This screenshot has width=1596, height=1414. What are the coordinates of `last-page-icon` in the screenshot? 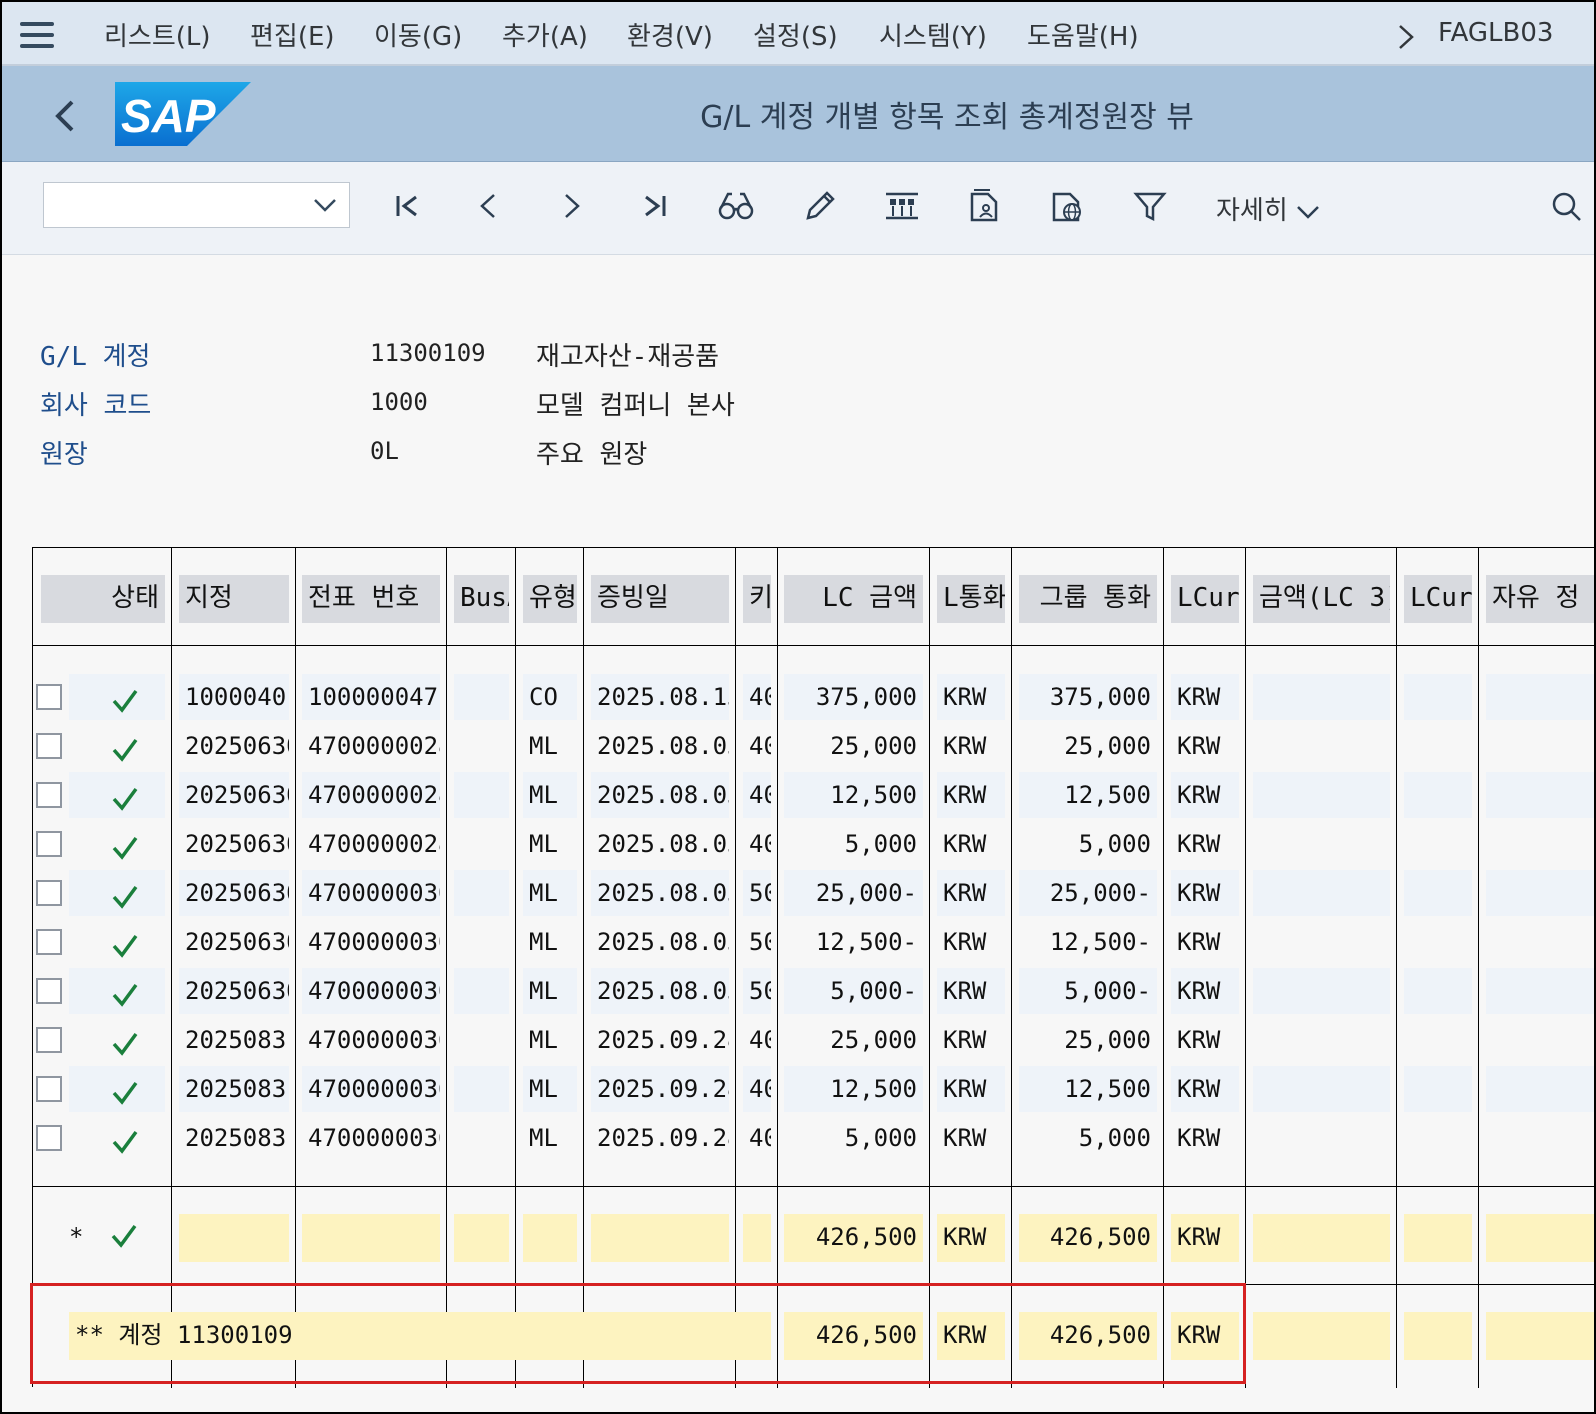 It's located at (654, 206).